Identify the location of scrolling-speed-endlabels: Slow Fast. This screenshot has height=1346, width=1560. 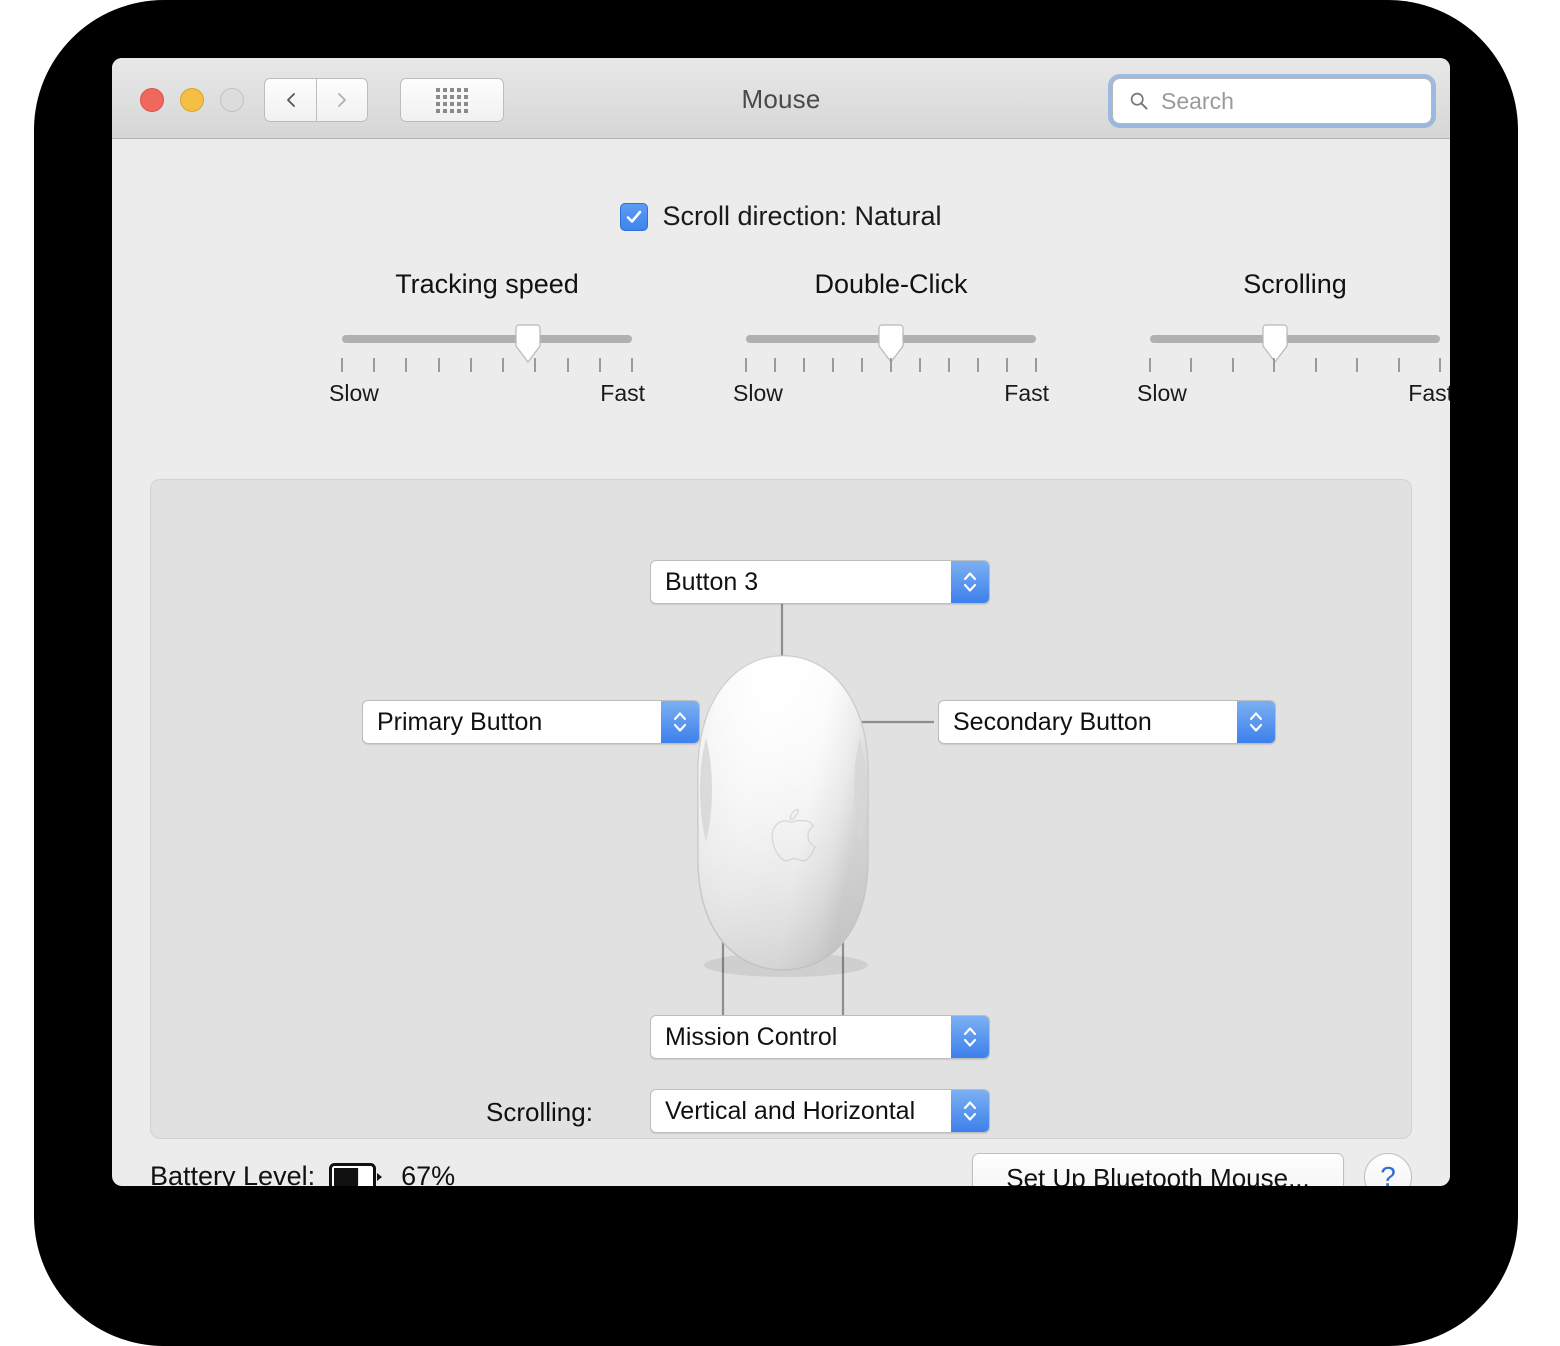
(1293, 393).